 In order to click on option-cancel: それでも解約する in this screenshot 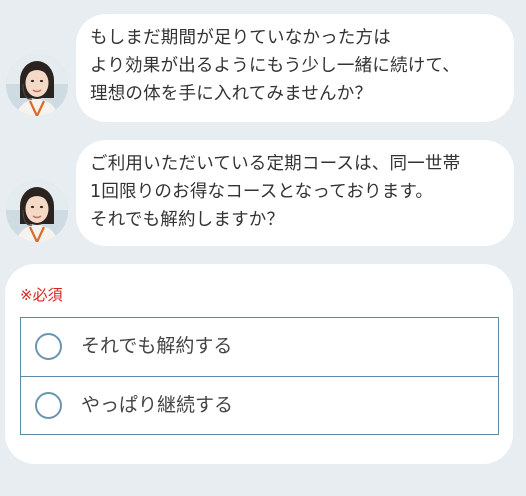, I will do `click(259, 347)`.